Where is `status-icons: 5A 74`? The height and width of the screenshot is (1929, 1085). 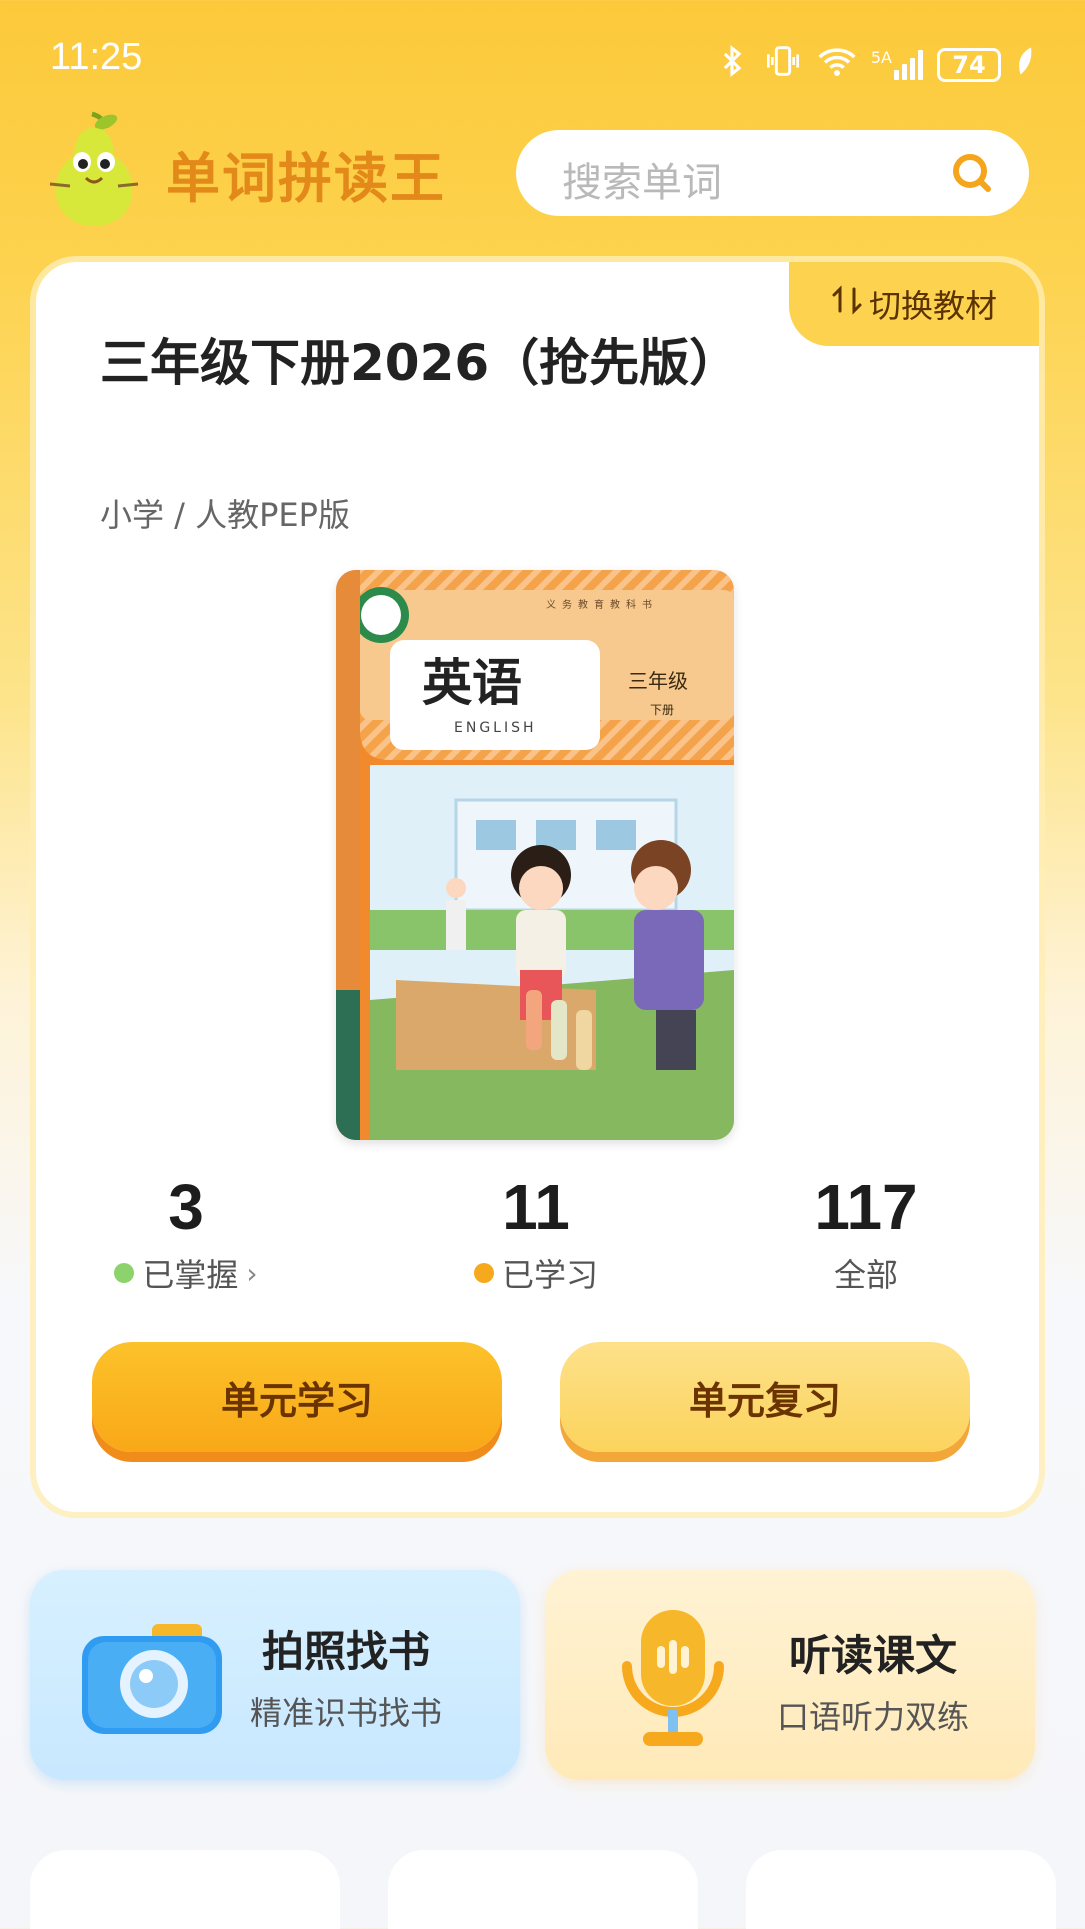
status-icons: 5A 74 is located at coordinates (875, 65).